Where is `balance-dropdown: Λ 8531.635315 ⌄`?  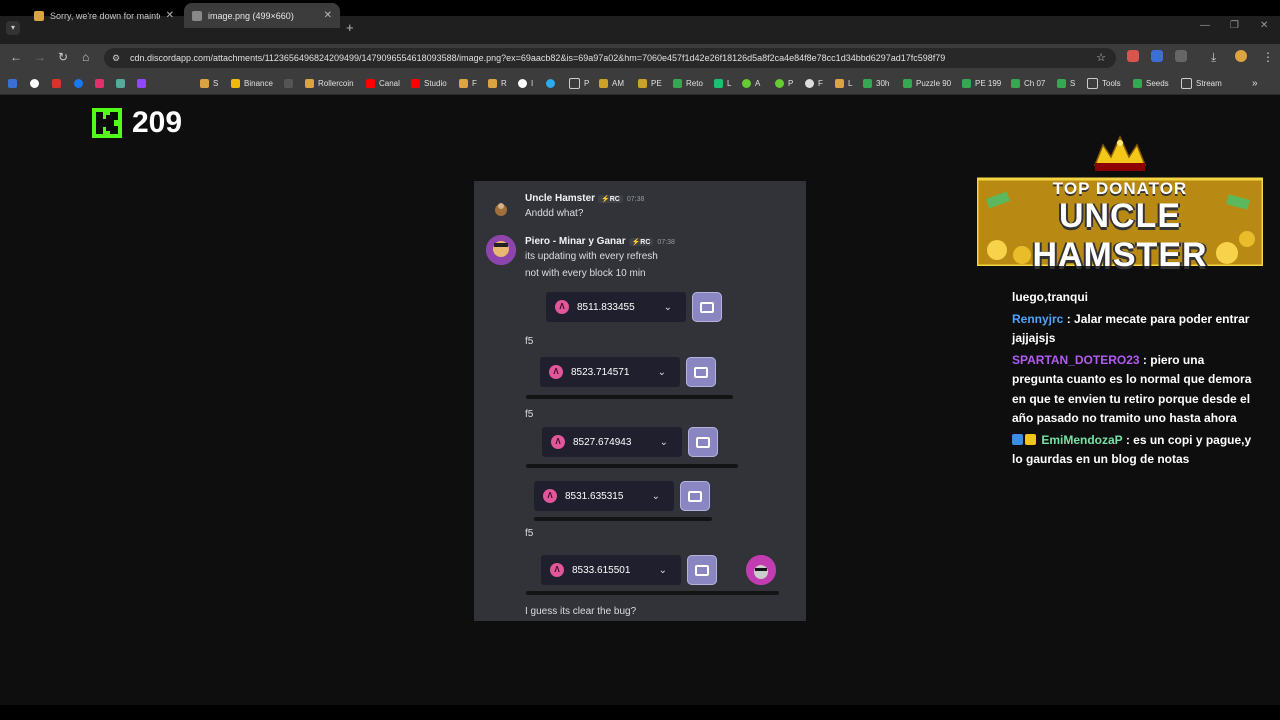
balance-dropdown: Λ 8531.635315 ⌄ is located at coordinates (604, 496).